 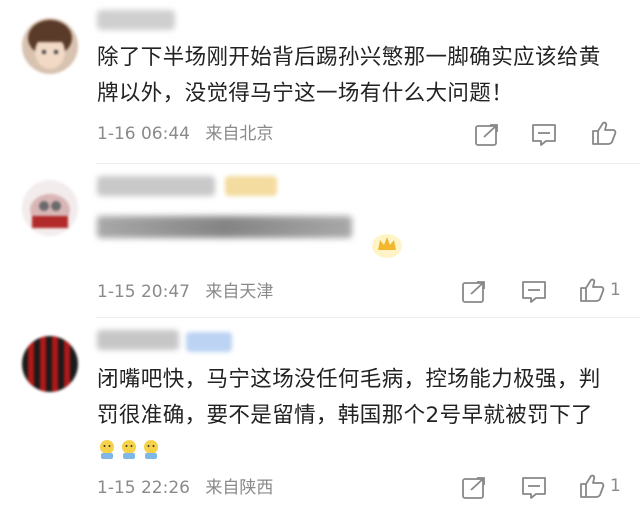 I want to click on emoji-group, so click(x=130, y=451).